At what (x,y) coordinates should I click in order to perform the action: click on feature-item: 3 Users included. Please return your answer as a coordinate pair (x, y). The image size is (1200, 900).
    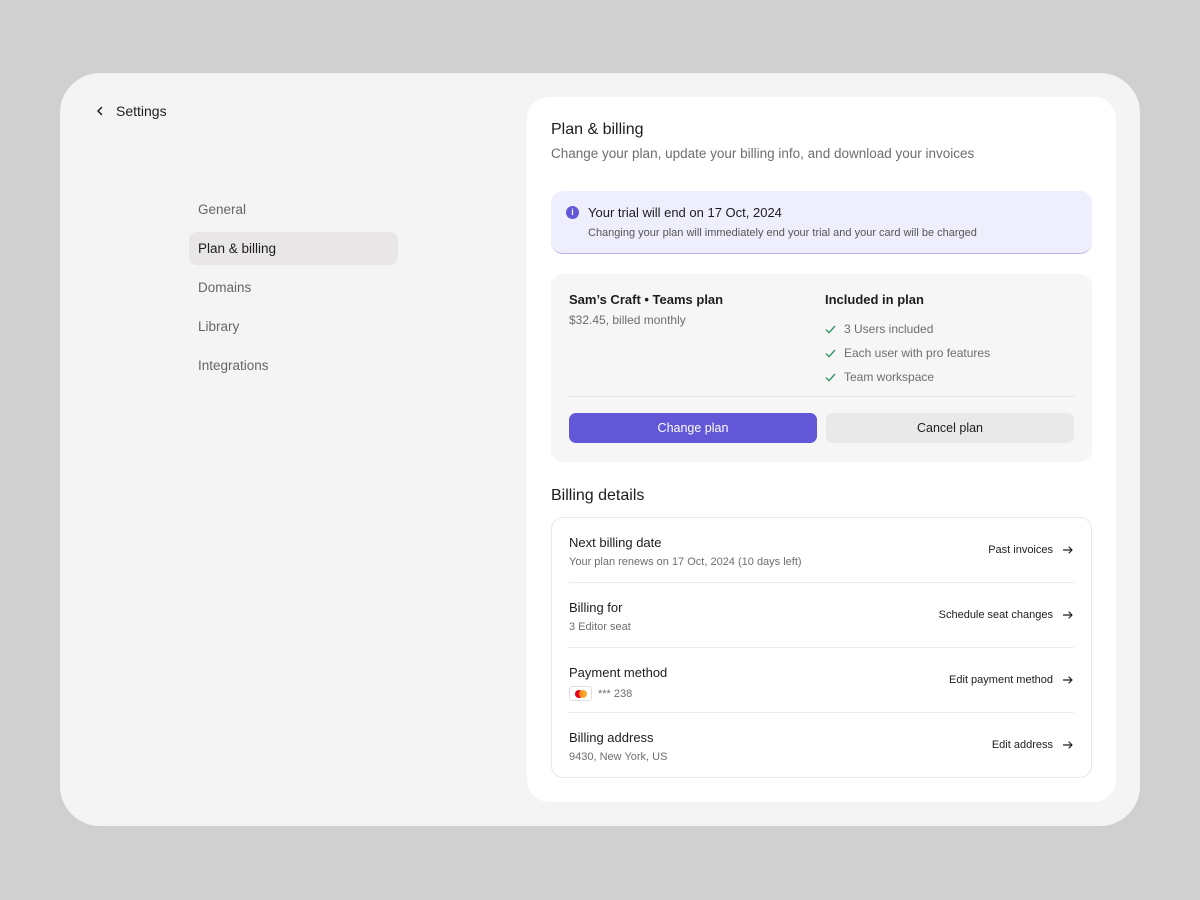
    Looking at the image, I should click on (907, 329).